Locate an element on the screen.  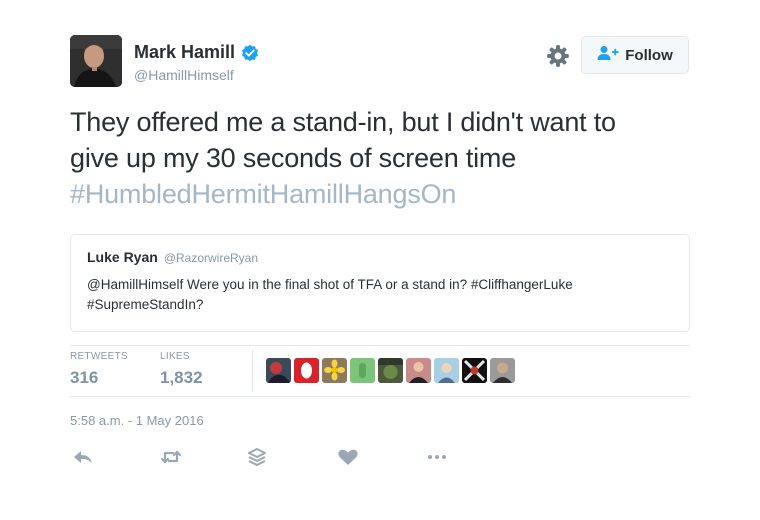
liker-avatars is located at coordinates (390, 370).